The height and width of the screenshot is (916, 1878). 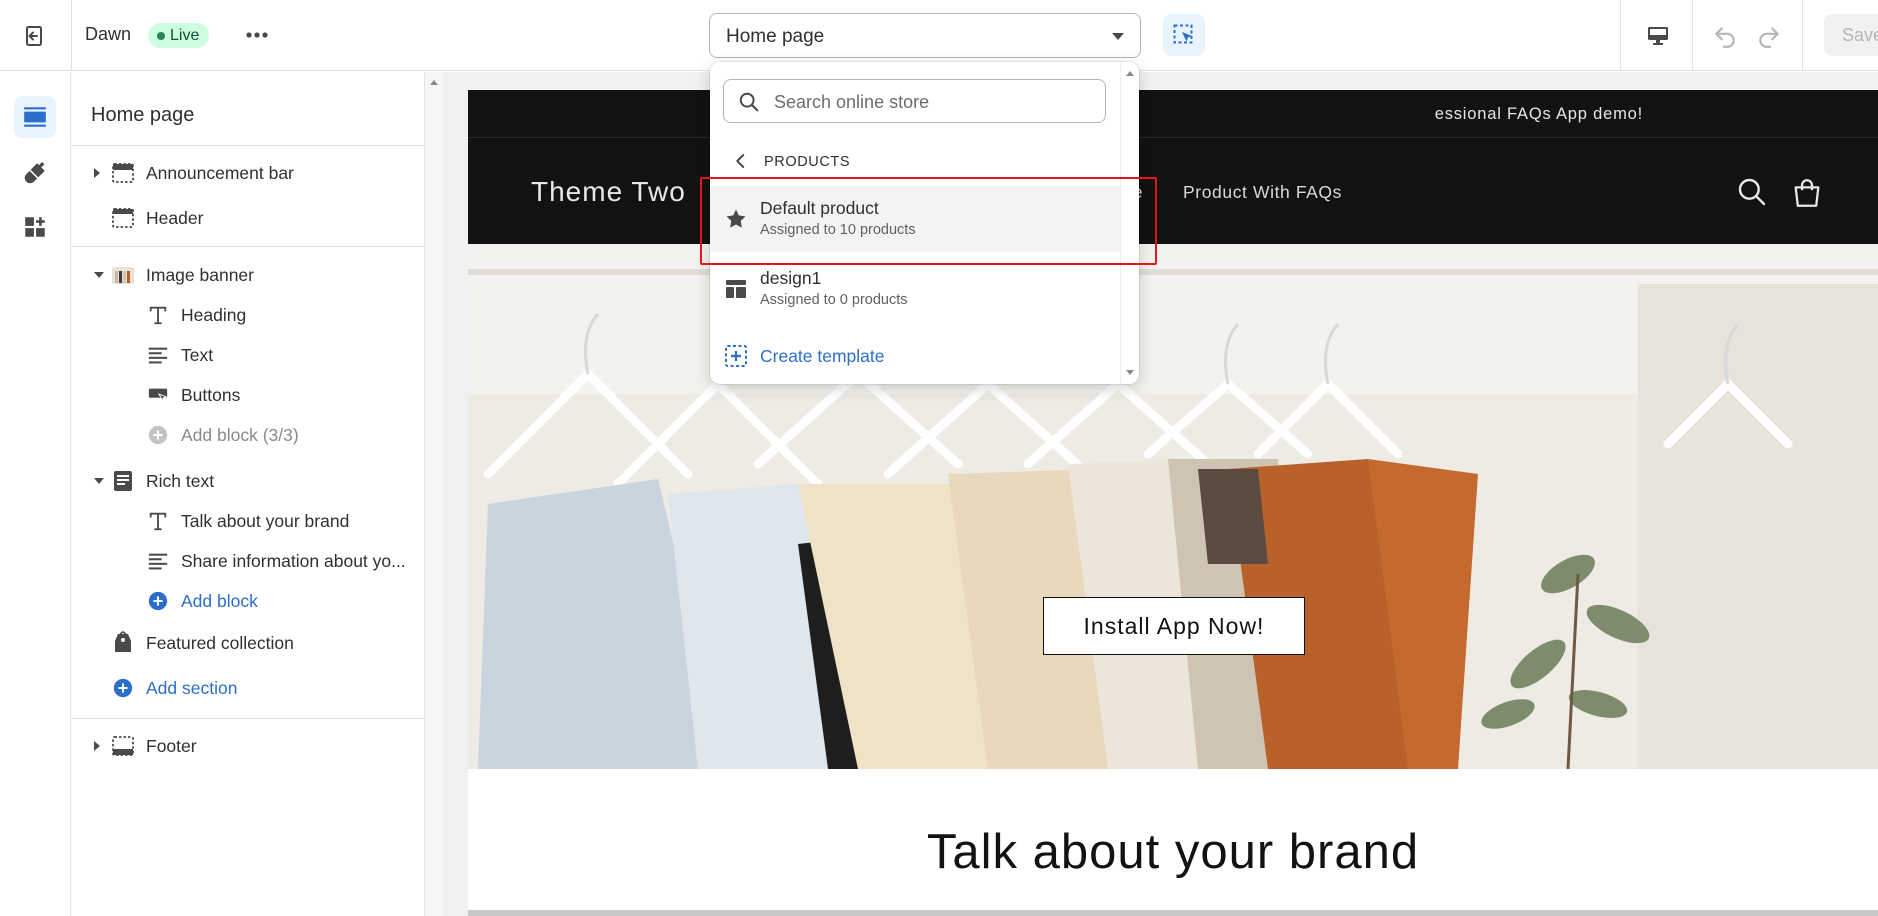 What do you see at coordinates (819, 208) in the screenshot?
I see `template-name: Default product` at bounding box center [819, 208].